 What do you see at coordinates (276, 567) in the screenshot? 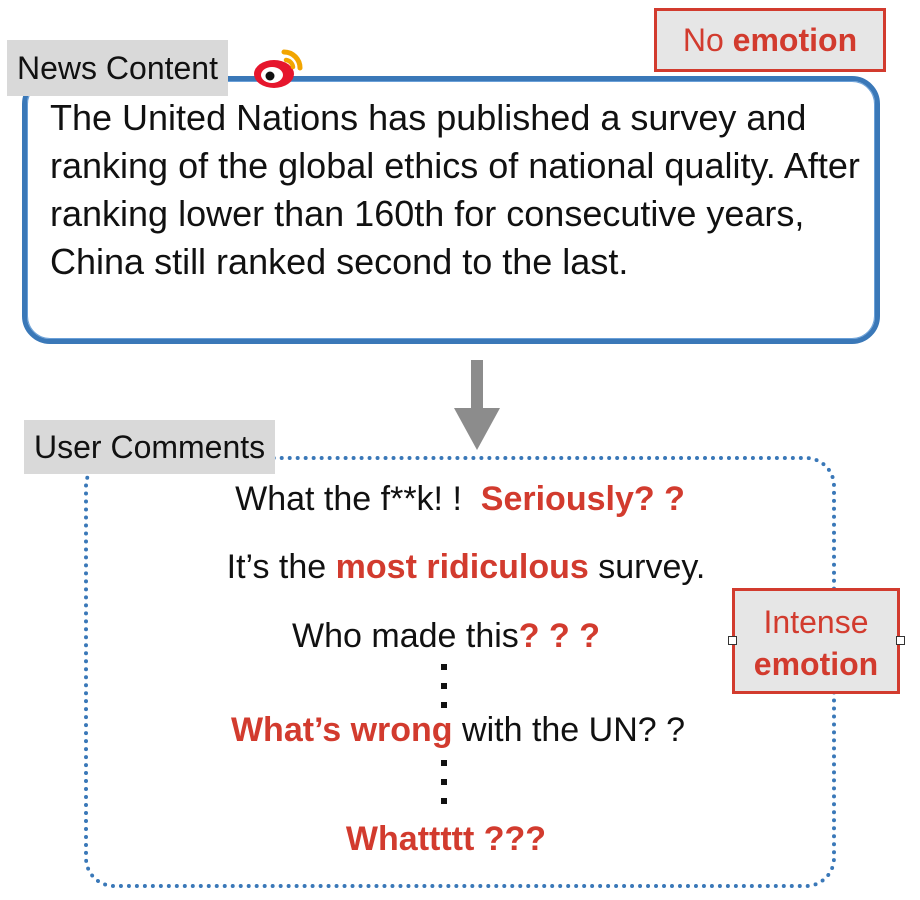
I see `comment-2-pre: It’s the` at bounding box center [276, 567].